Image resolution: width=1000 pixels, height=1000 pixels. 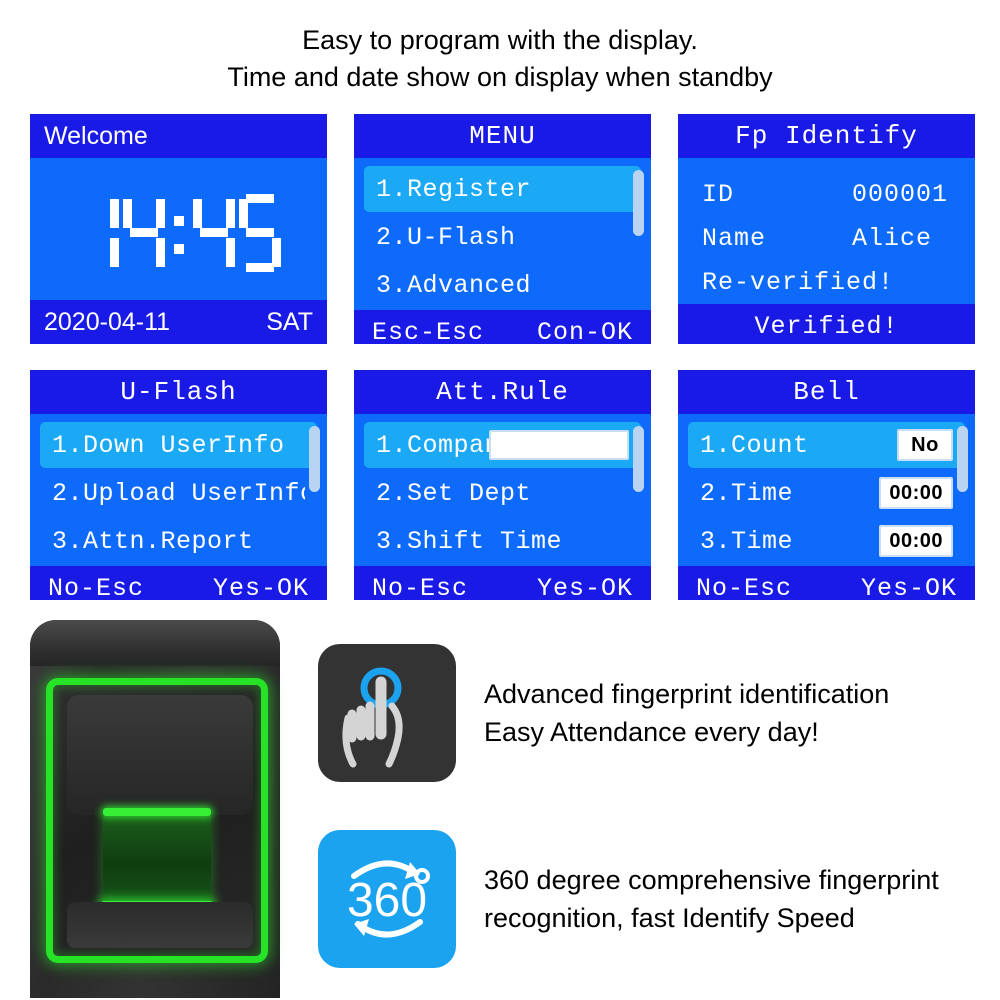 I want to click on info-row: Name Alice, so click(x=826, y=238).